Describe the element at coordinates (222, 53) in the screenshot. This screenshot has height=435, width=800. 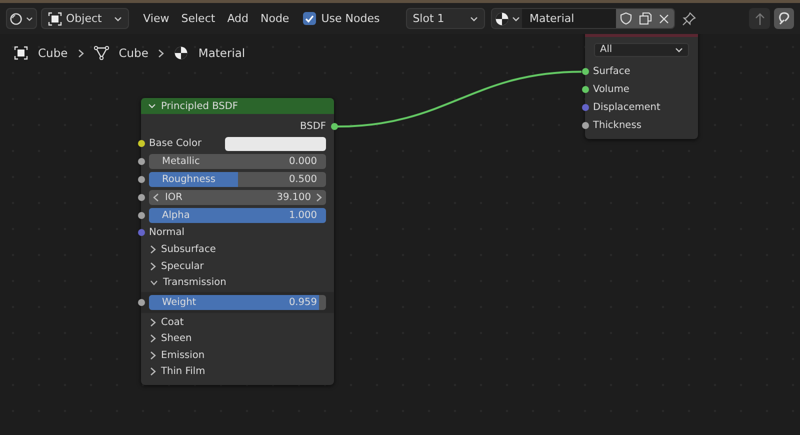
I see `breadcrumb-label: Material` at that location.